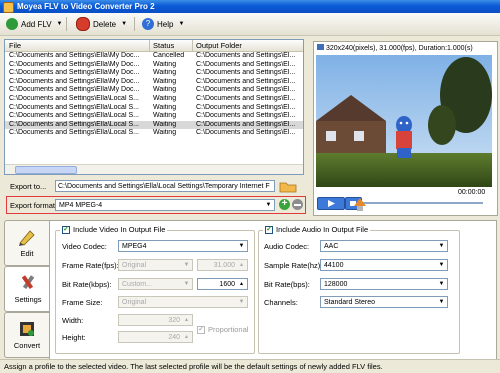  Describe the element at coordinates (82, 302) in the screenshot. I see `frame-size-label: Frame Size:` at that location.